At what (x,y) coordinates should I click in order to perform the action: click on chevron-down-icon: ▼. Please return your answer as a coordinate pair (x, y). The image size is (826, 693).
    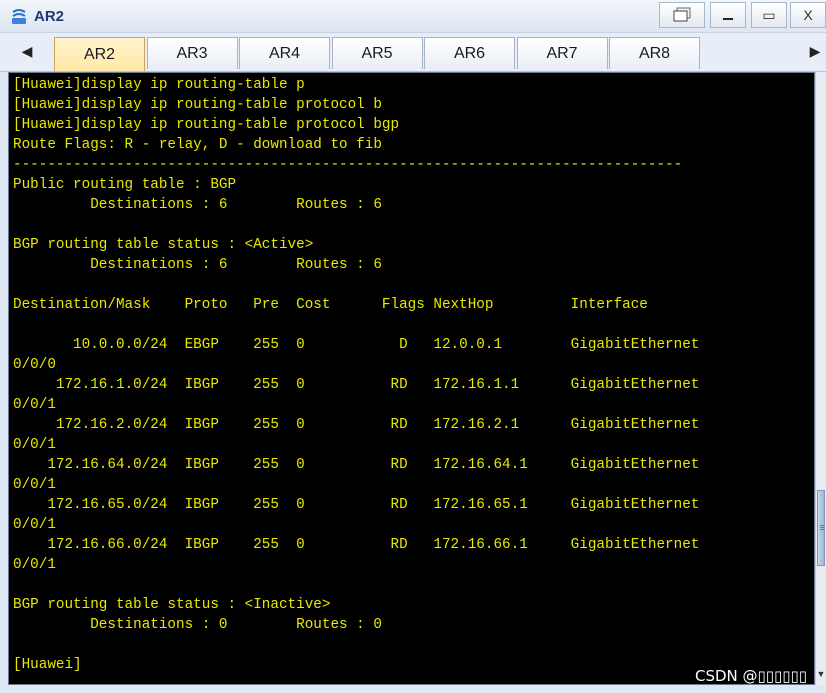
    Looking at the image, I should click on (821, 674).